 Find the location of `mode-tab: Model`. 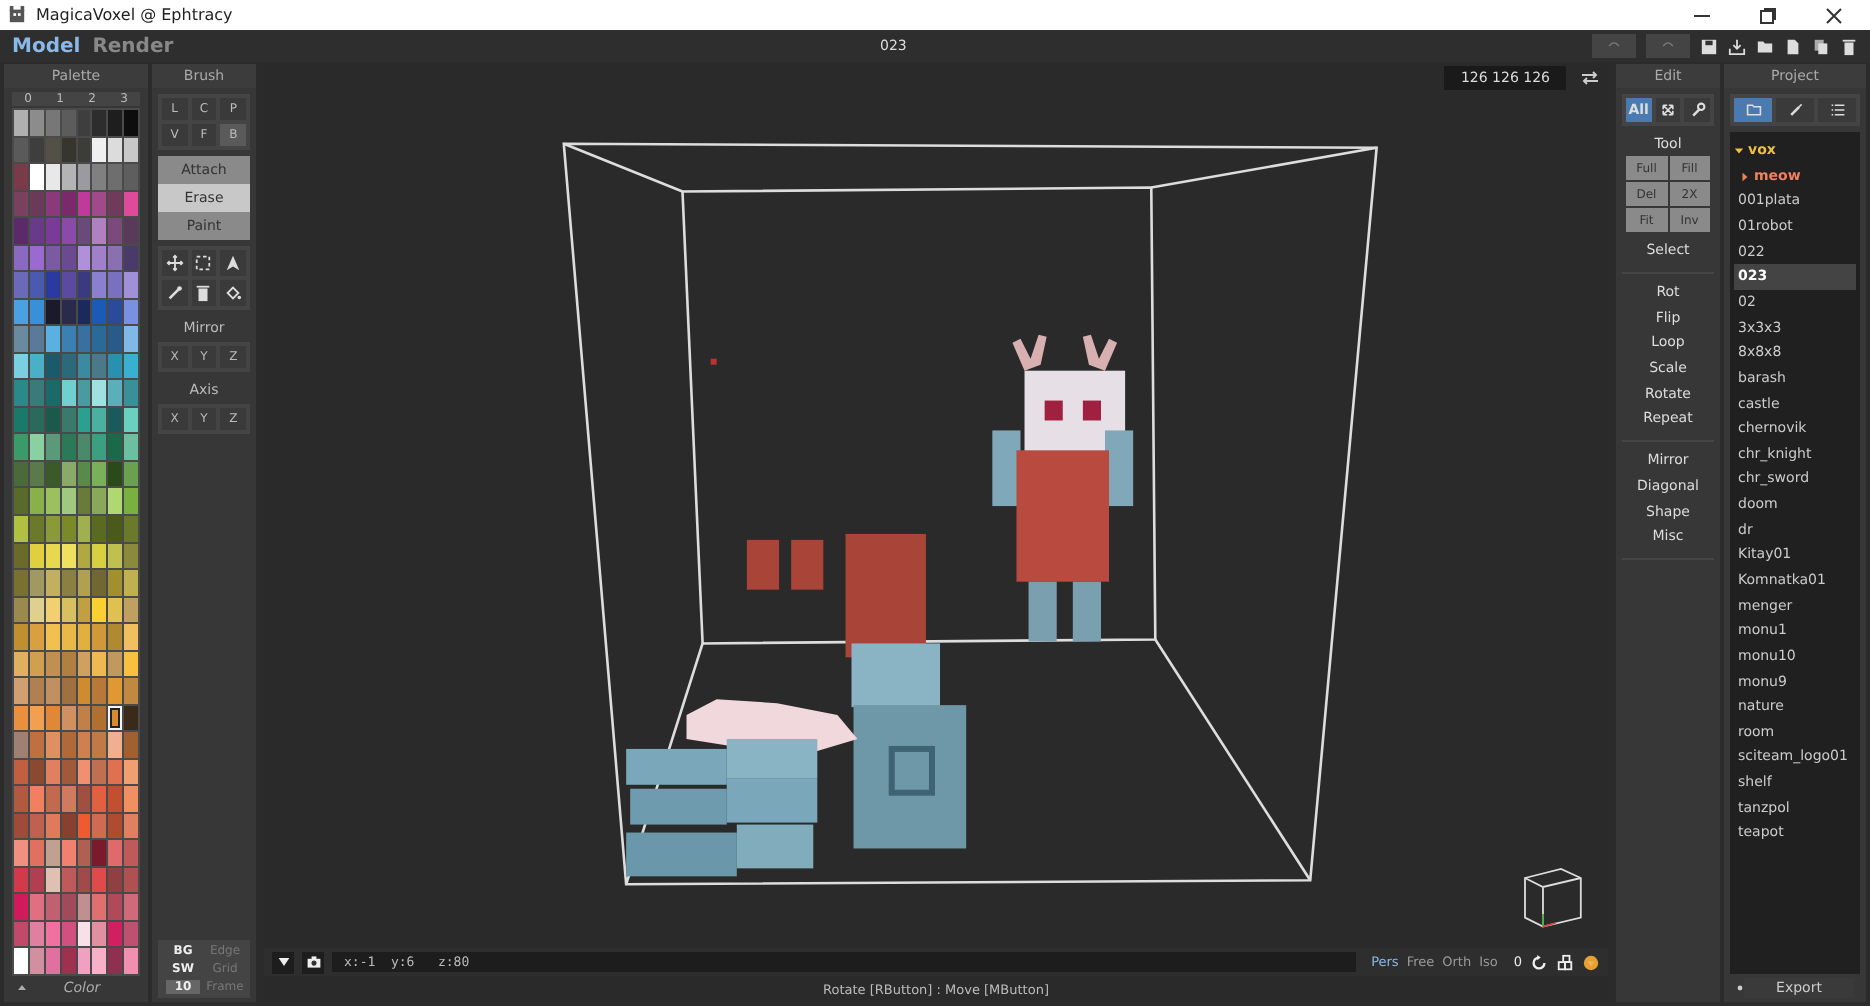

mode-tab: Model is located at coordinates (46, 46).